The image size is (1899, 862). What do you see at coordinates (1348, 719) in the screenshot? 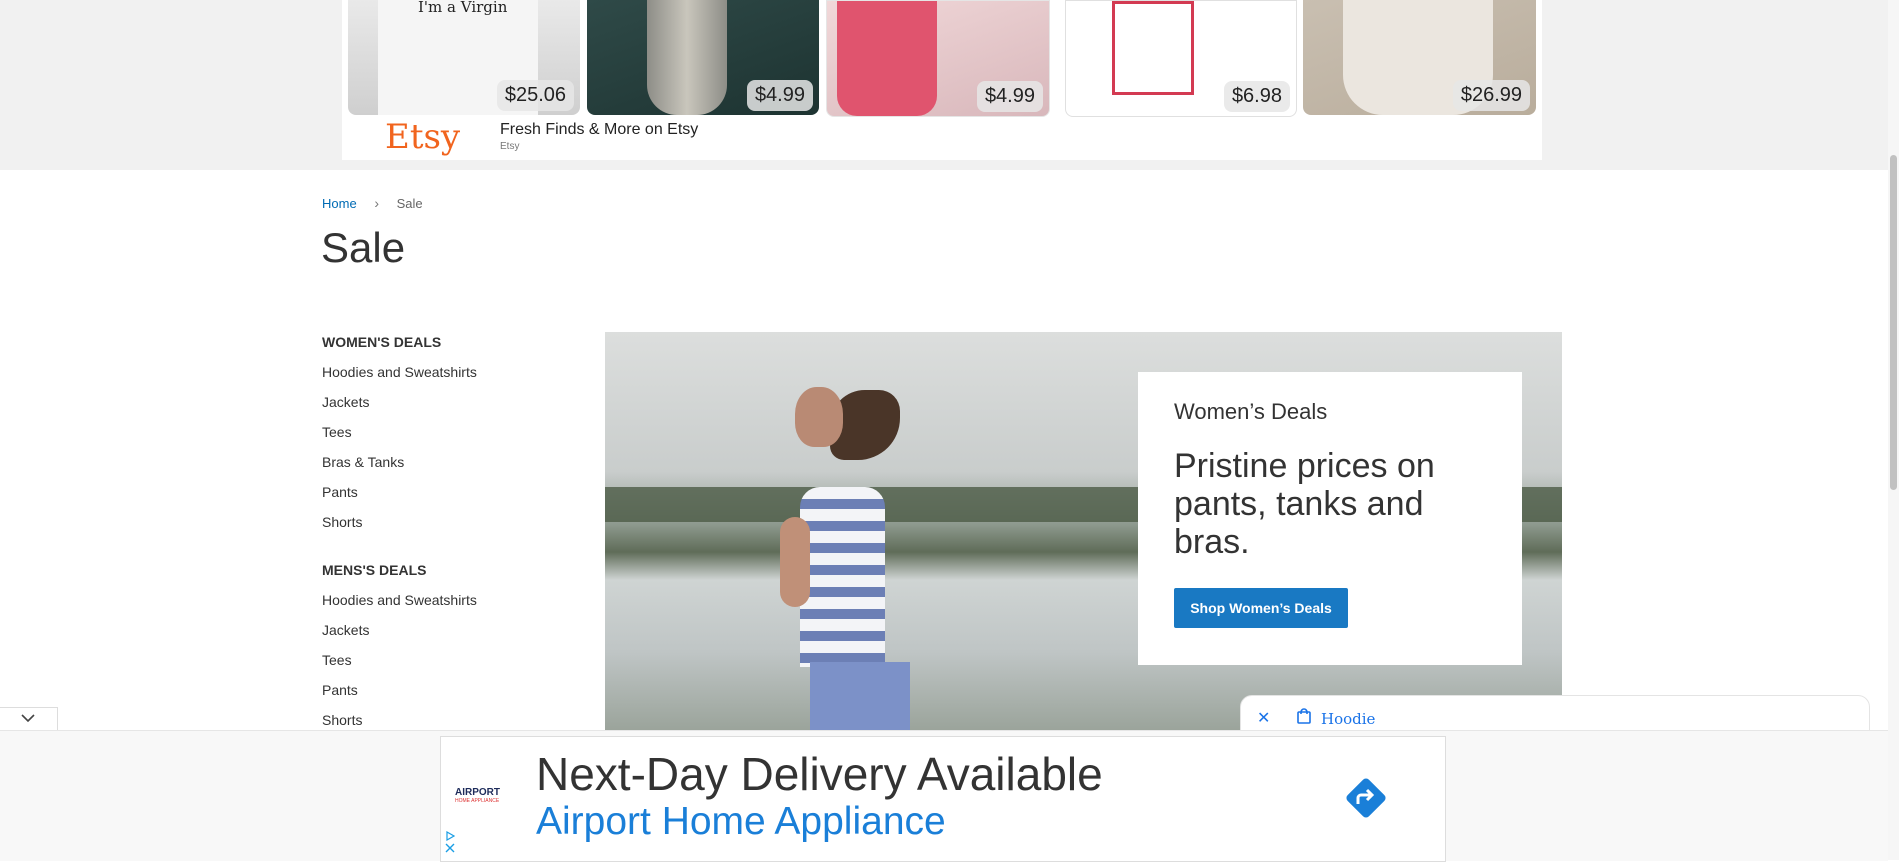
I see `chip-label: Hoodie` at bounding box center [1348, 719].